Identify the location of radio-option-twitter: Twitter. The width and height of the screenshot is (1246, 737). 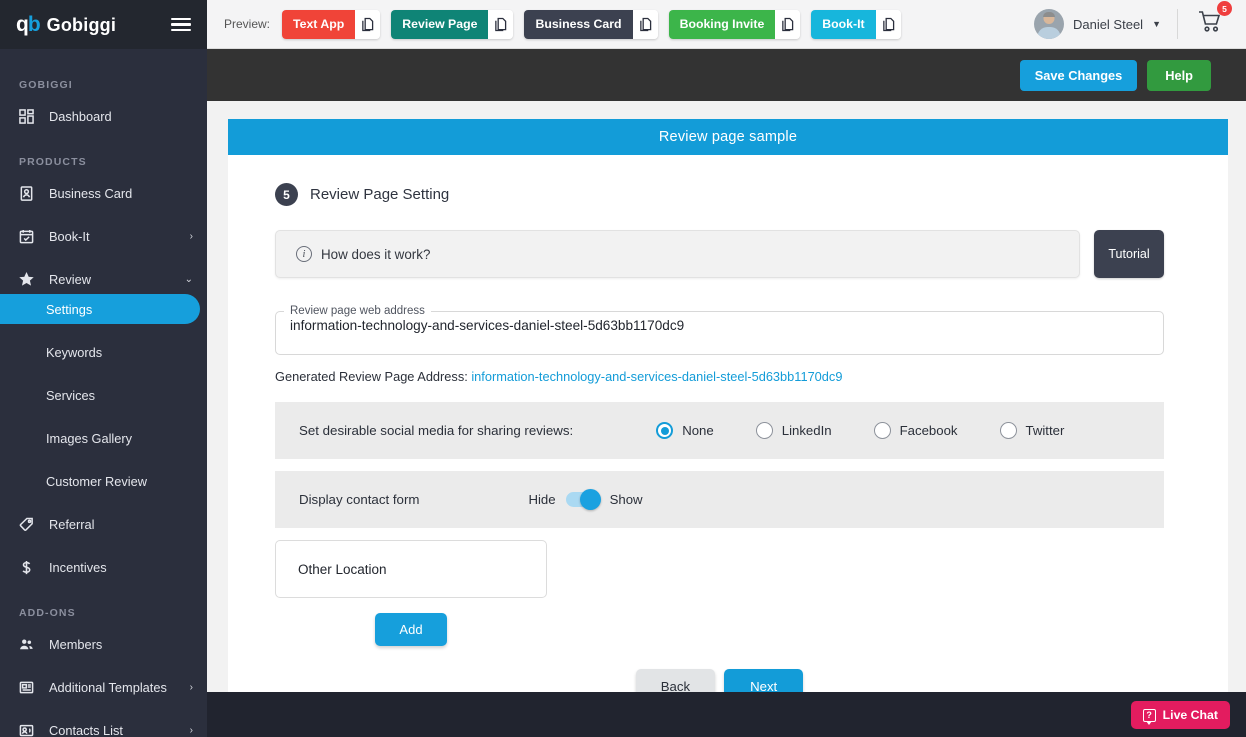
(1031, 430).